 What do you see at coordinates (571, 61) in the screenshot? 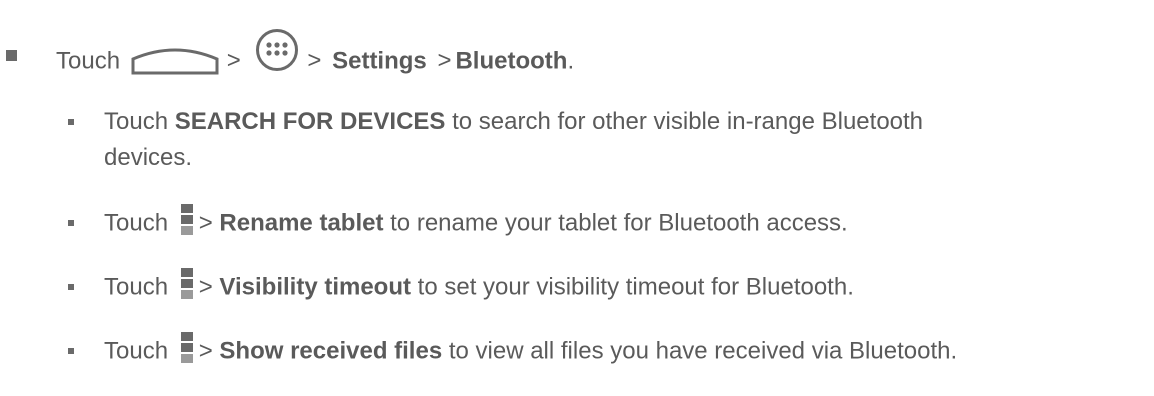
I see `period: .` at bounding box center [571, 61].